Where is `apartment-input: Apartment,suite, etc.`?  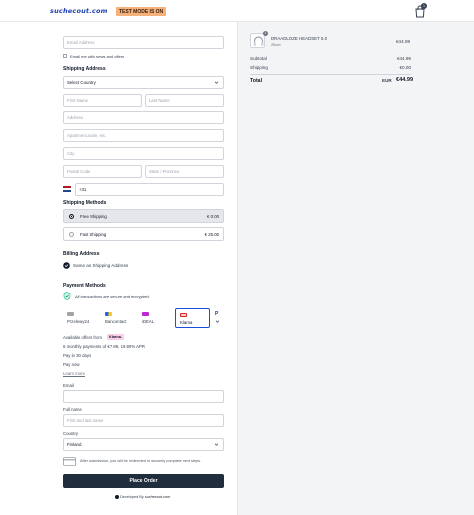
apartment-input: Apartment,suite, etc. is located at coordinates (143, 135).